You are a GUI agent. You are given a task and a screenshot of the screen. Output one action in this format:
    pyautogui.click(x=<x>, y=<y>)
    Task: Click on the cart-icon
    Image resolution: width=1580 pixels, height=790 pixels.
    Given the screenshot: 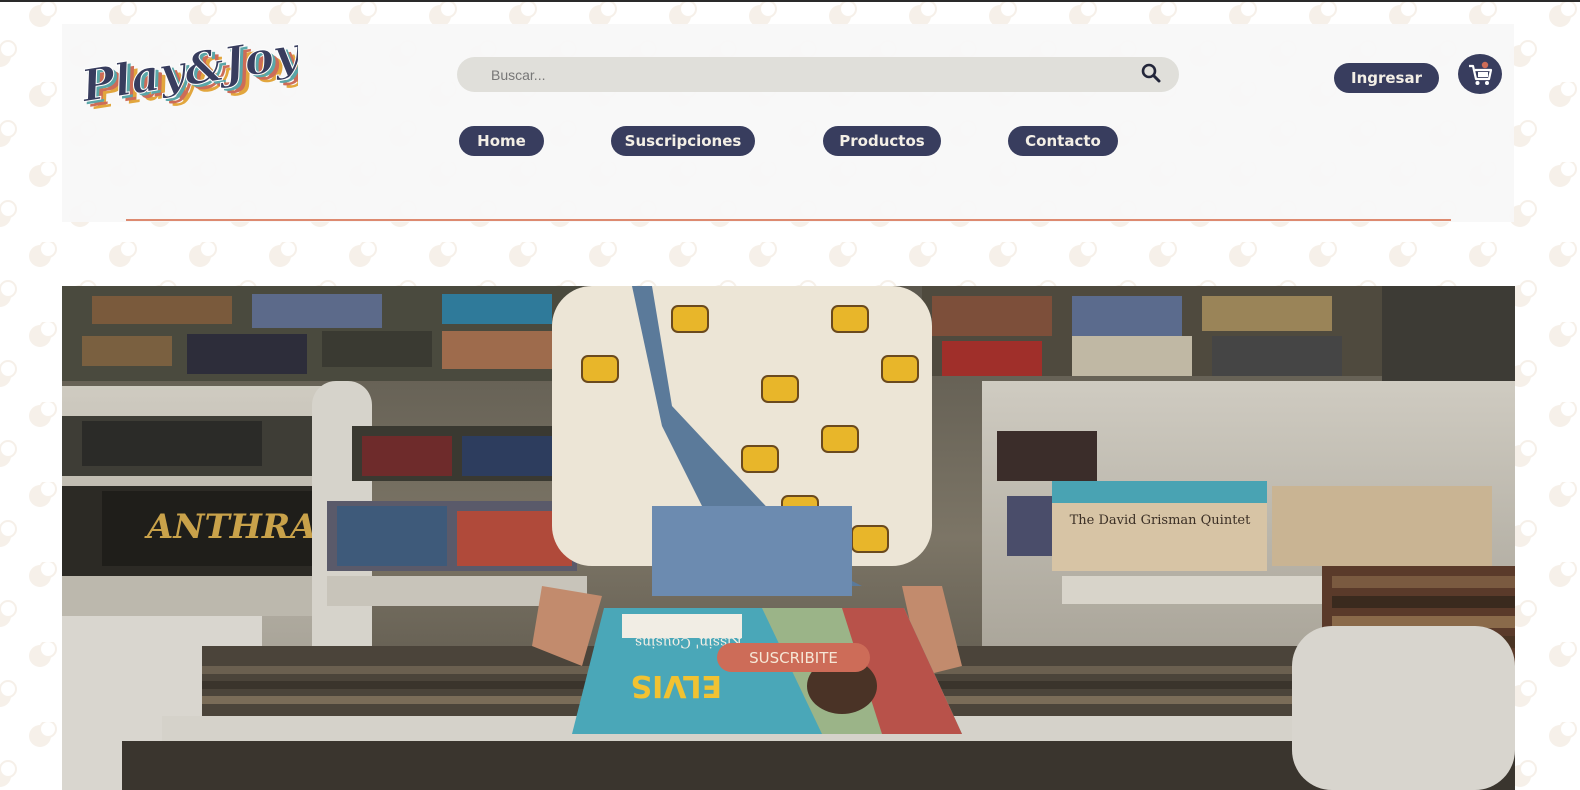 What is the action you would take?
    pyautogui.click(x=1481, y=73)
    